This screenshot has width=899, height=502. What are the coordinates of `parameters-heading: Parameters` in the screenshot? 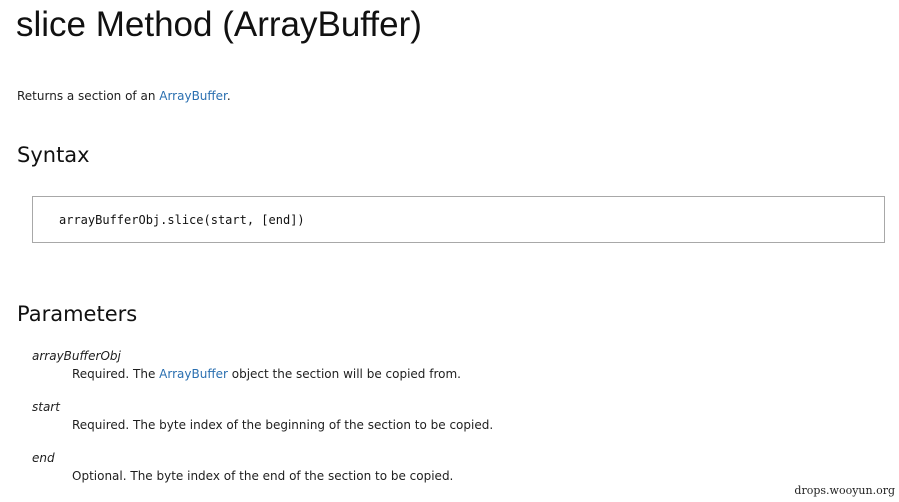 It's located at (77, 314).